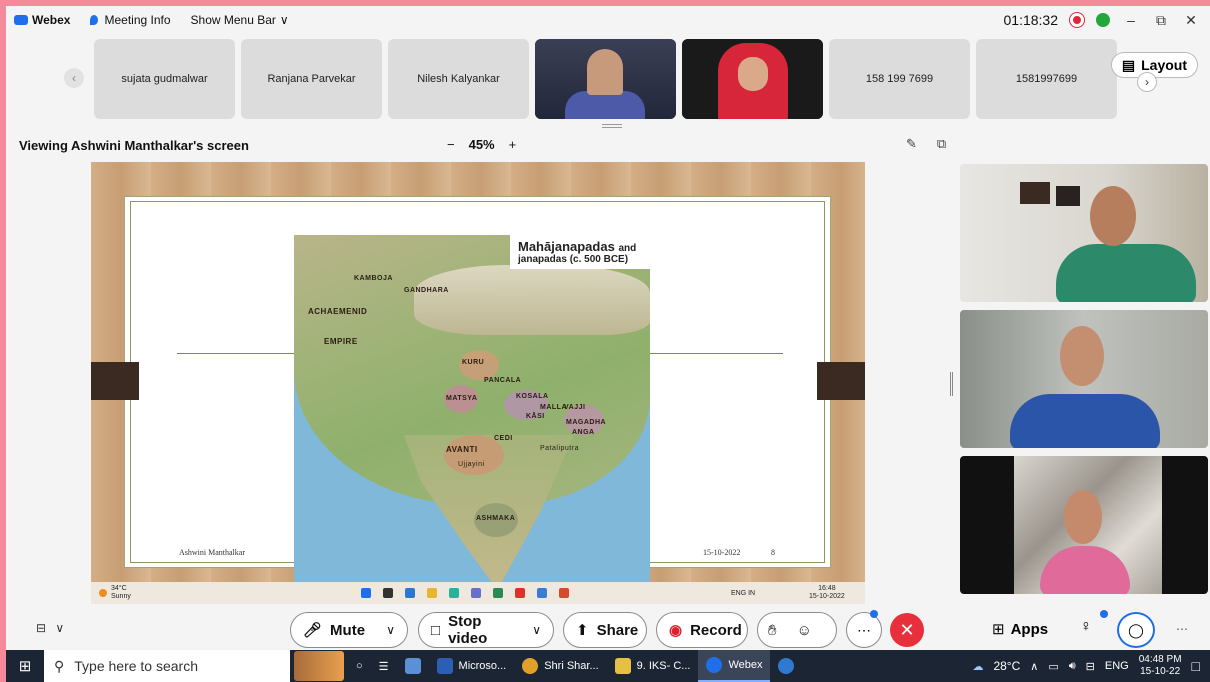 The height and width of the screenshot is (682, 1210). What do you see at coordinates (1082, 356) in the screenshot?
I see `video-face` at bounding box center [1082, 356].